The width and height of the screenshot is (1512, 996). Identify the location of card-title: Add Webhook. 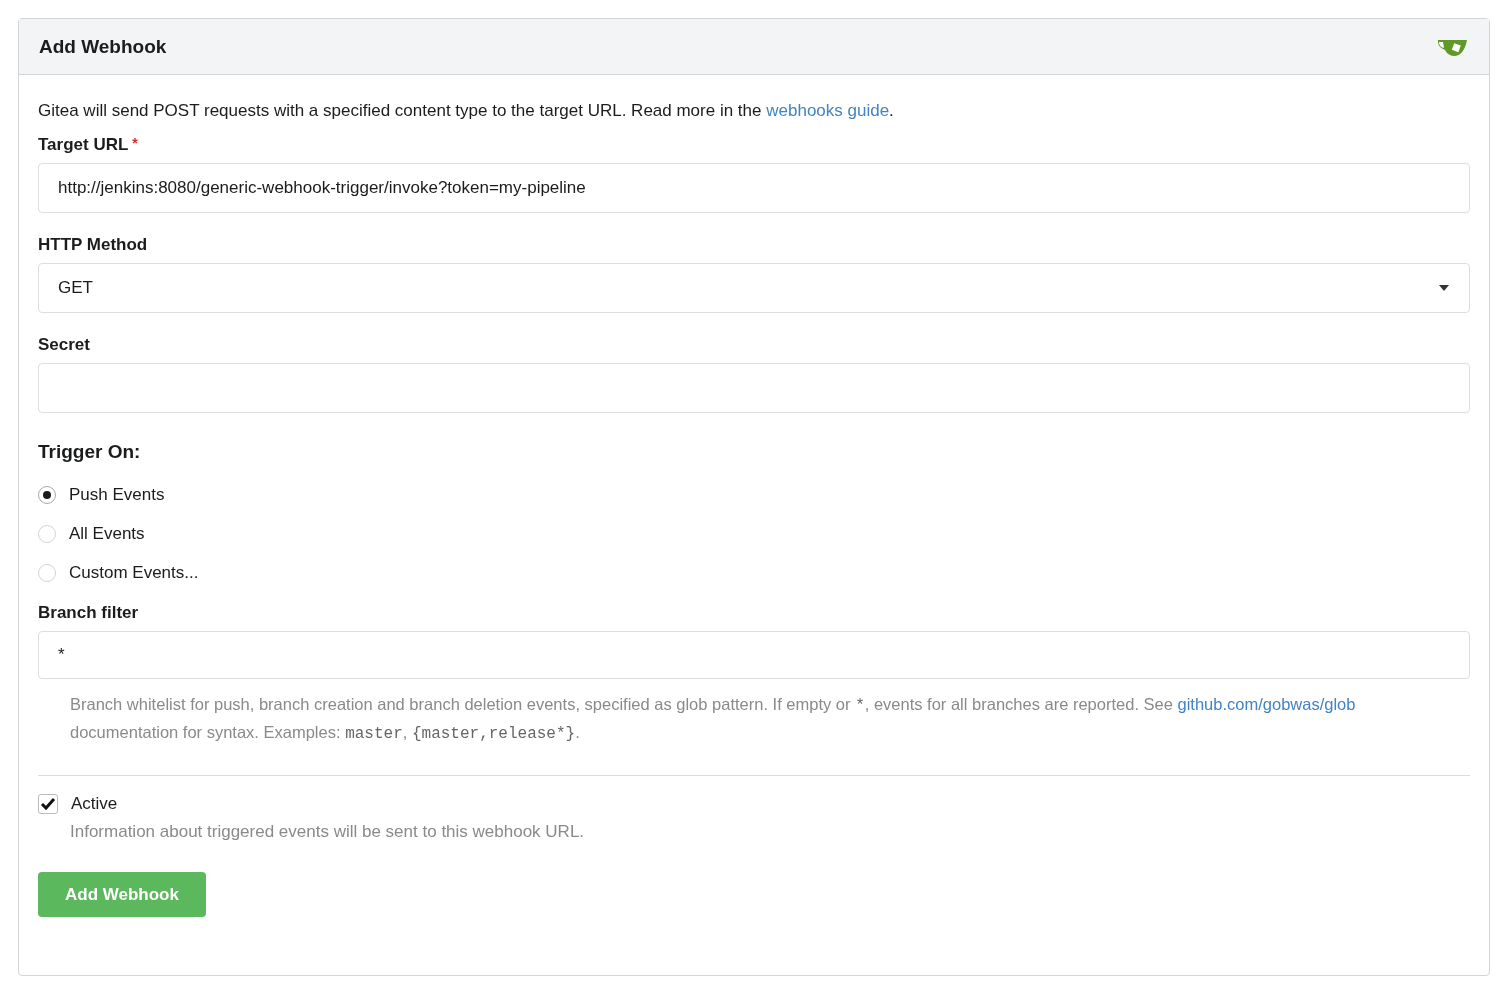
(103, 46).